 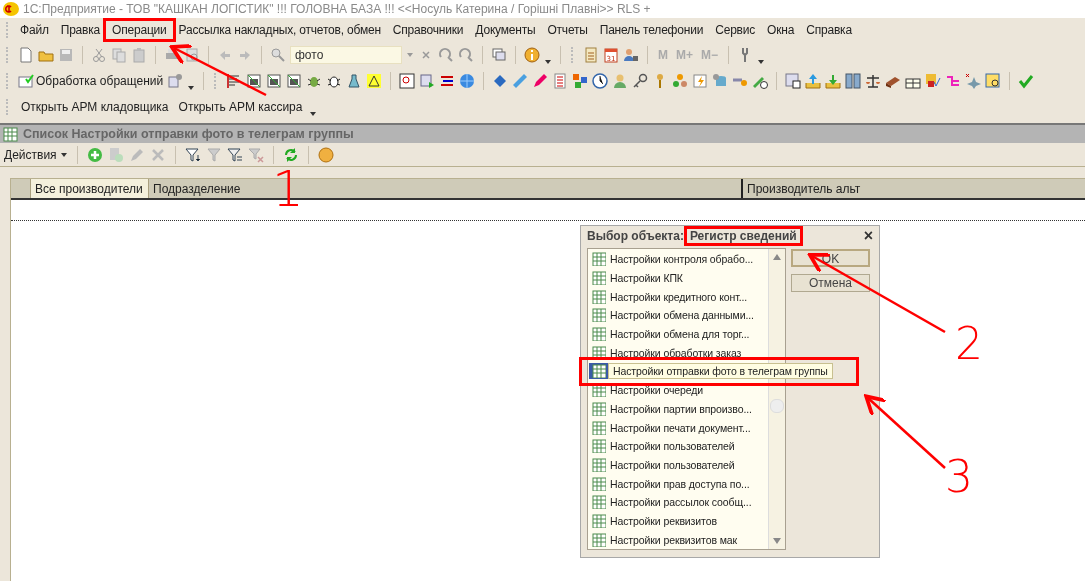 I want to click on servers-icon, so click(x=853, y=81).